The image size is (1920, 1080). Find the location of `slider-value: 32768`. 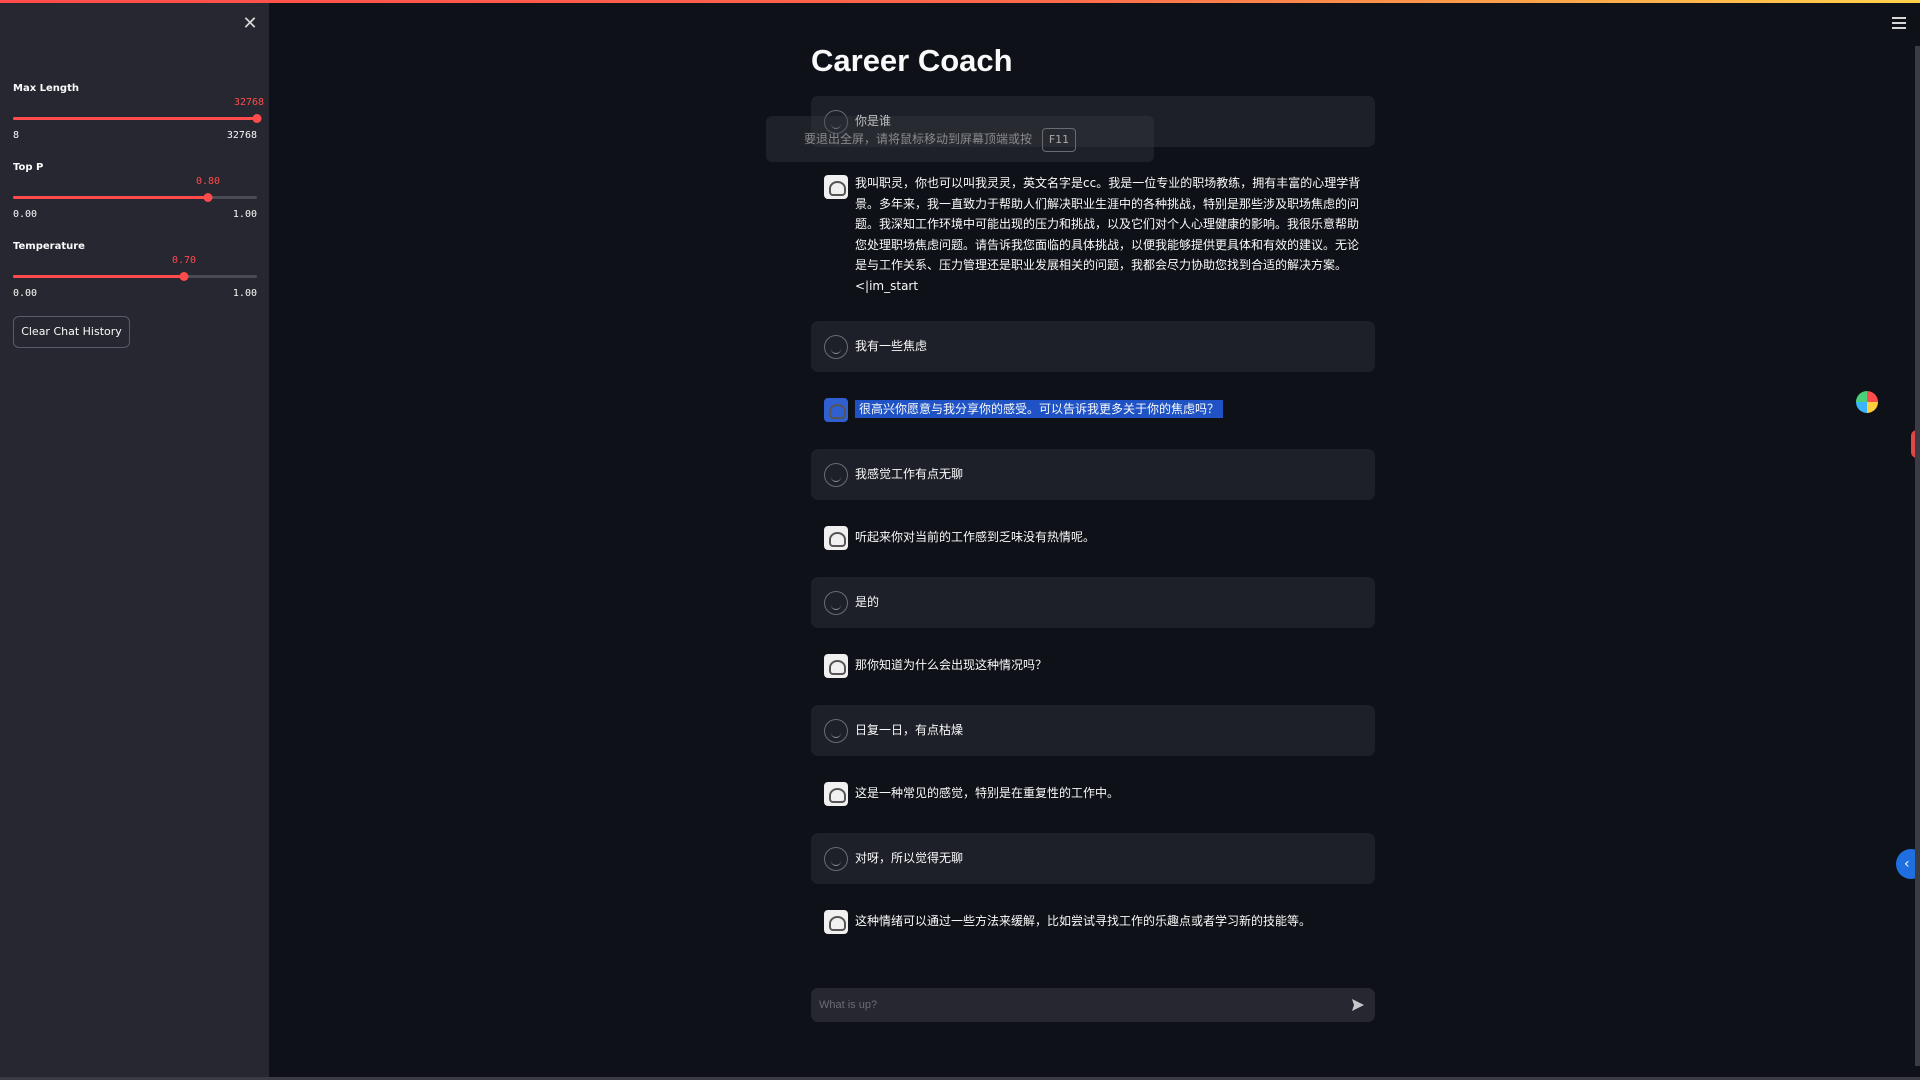

slider-value: 32768 is located at coordinates (249, 102).